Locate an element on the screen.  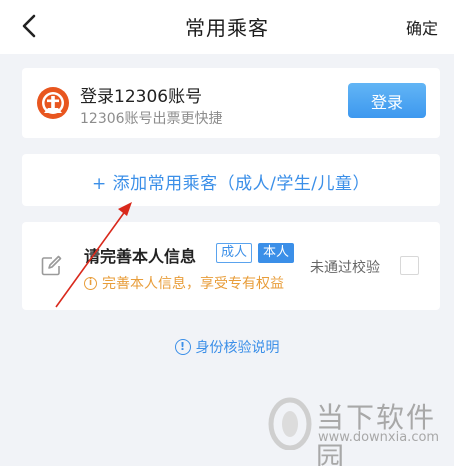
adult-tag: 成人 is located at coordinates (234, 253).